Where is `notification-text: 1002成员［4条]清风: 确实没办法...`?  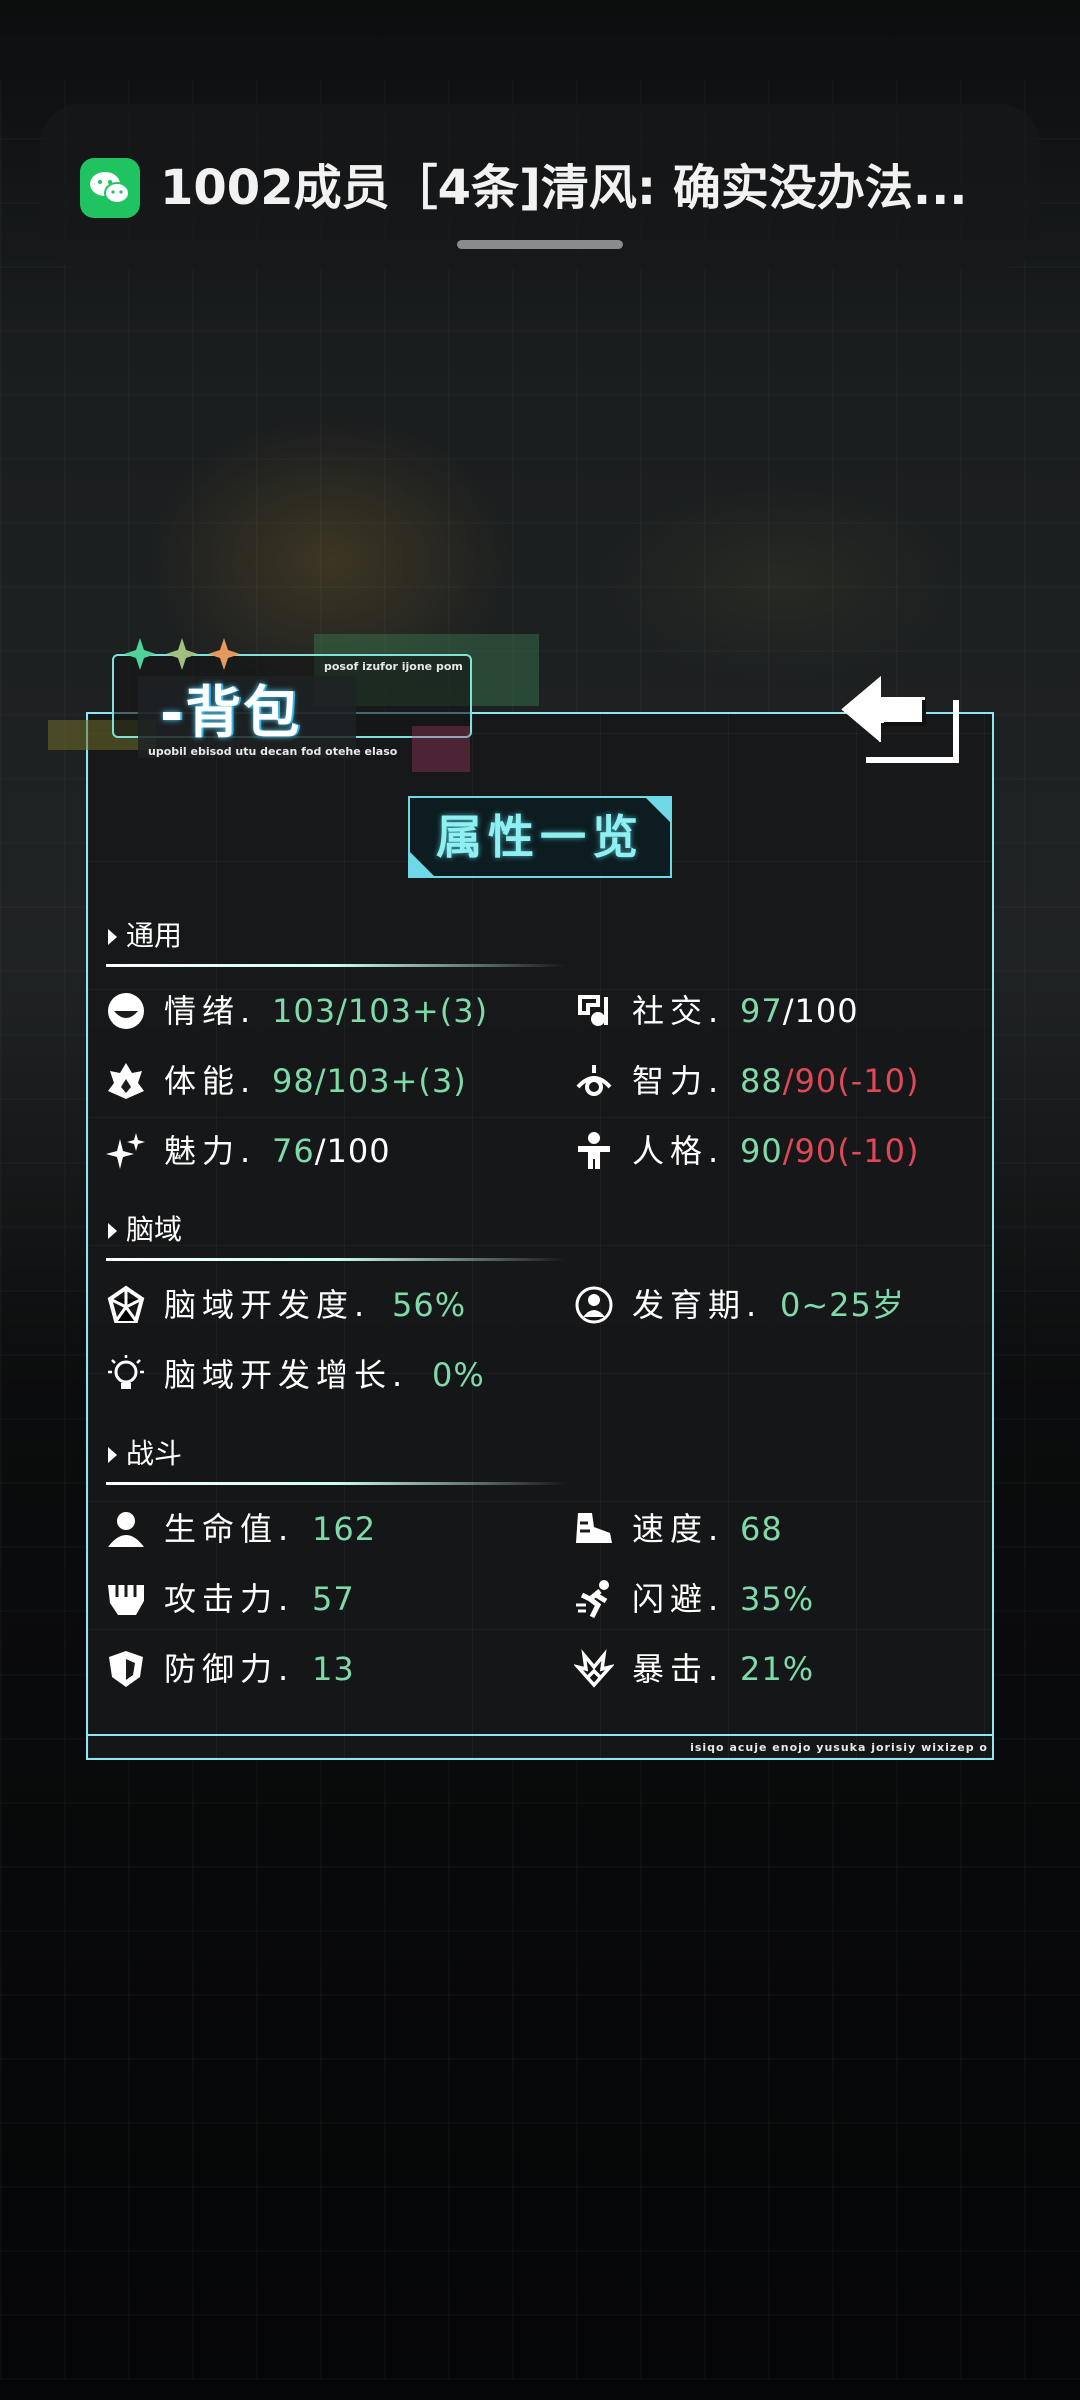
notification-text: 1002成员［4条]清风: 确实没办法... is located at coordinates (575, 188).